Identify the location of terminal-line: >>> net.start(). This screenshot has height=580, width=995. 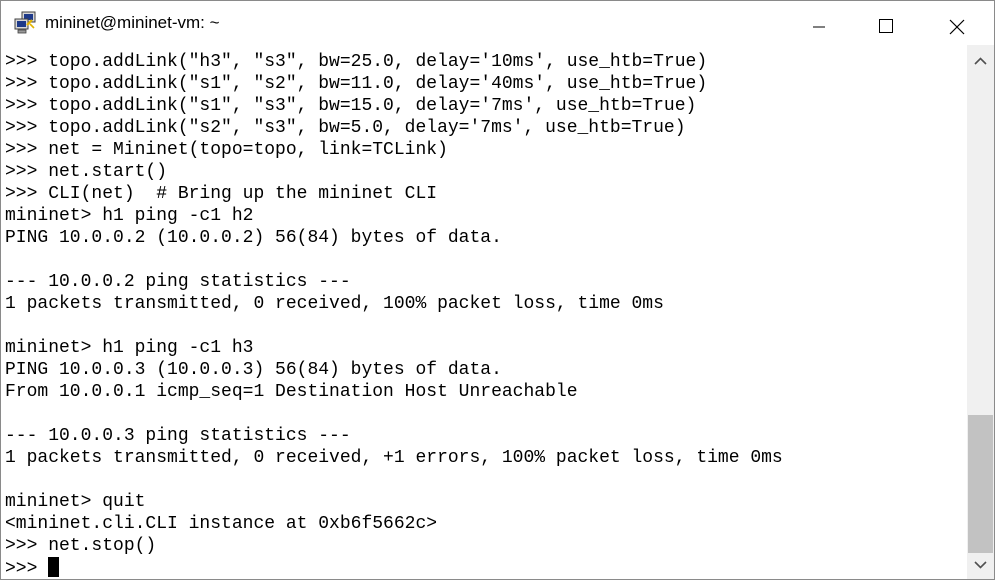
(86, 172).